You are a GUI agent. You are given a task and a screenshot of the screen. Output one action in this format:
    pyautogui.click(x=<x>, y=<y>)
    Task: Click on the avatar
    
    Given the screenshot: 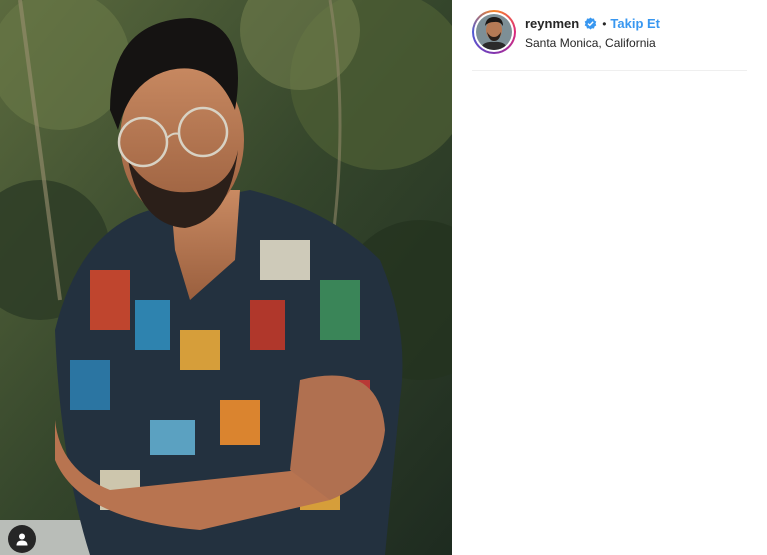 What is the action you would take?
    pyautogui.click(x=494, y=32)
    